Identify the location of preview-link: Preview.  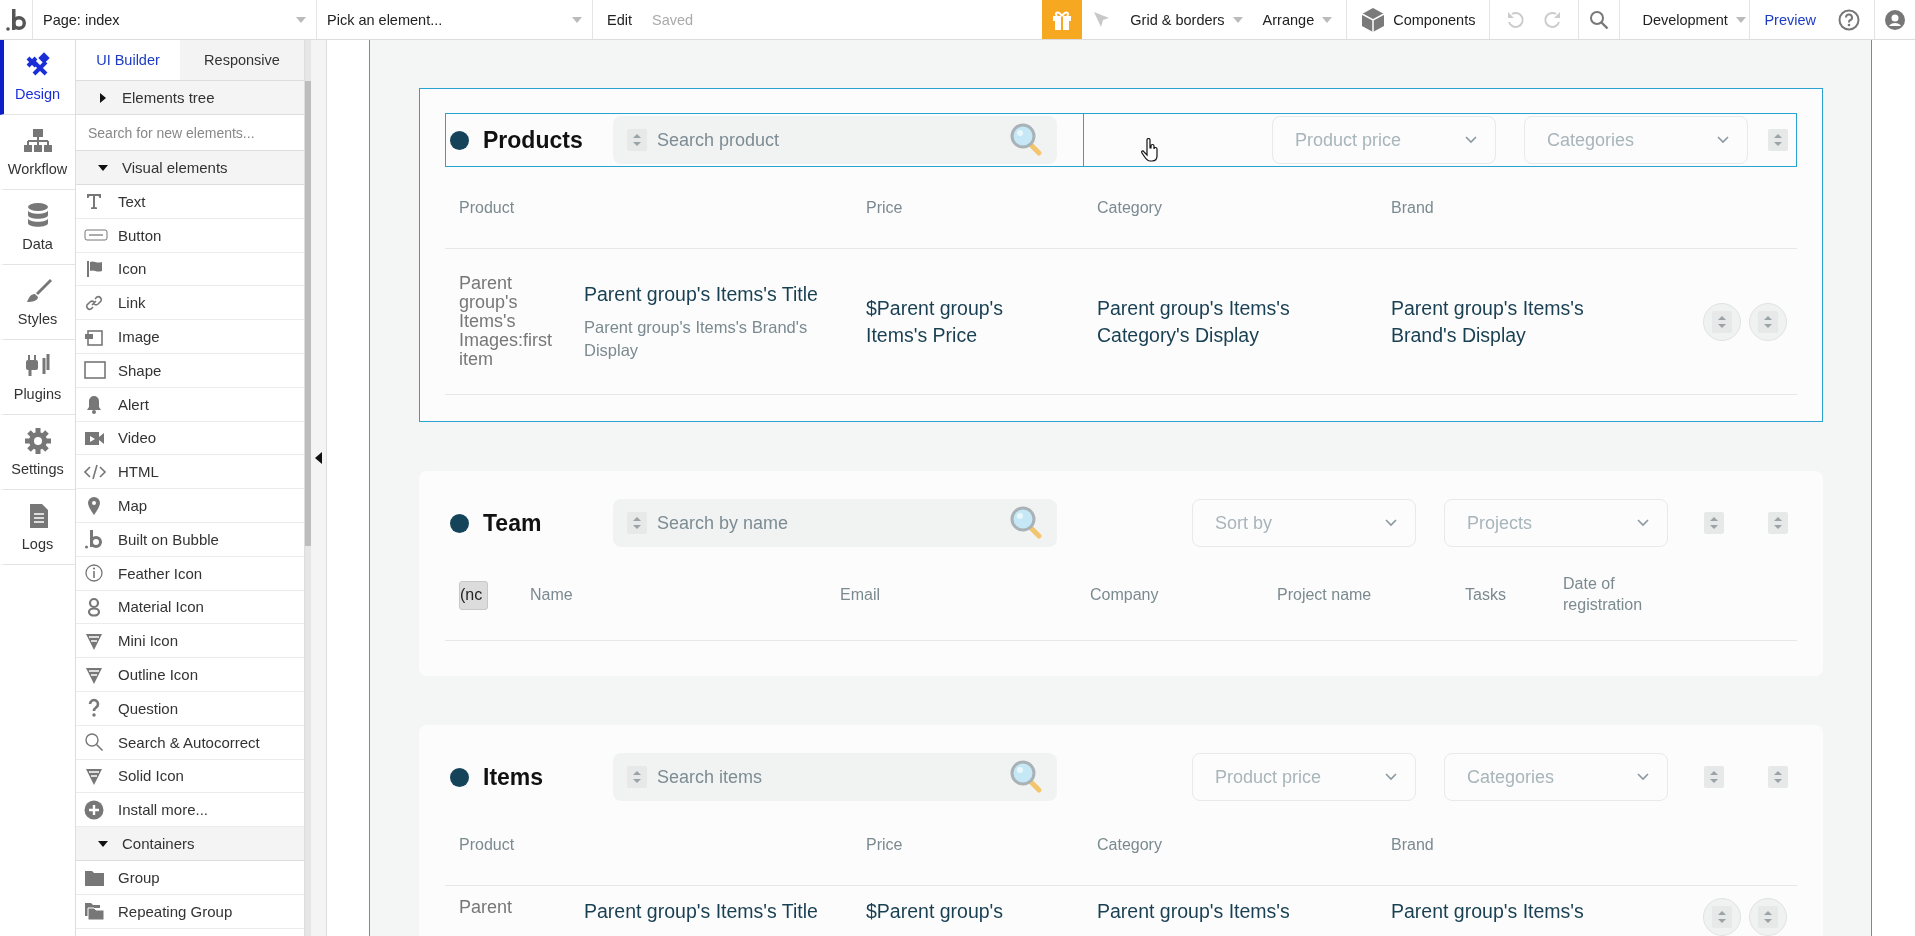
(1790, 19).